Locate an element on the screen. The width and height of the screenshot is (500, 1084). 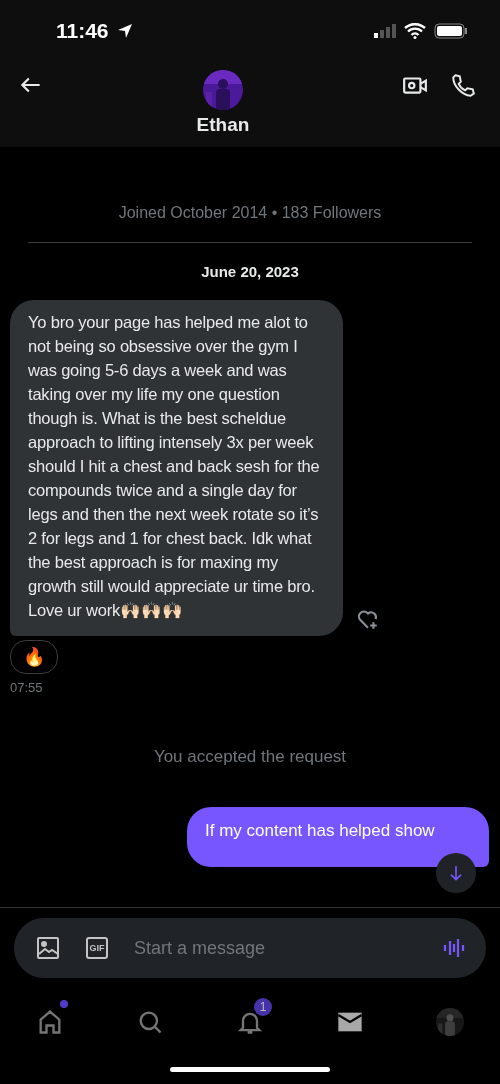
voice-icon is located at coordinates (454, 948).